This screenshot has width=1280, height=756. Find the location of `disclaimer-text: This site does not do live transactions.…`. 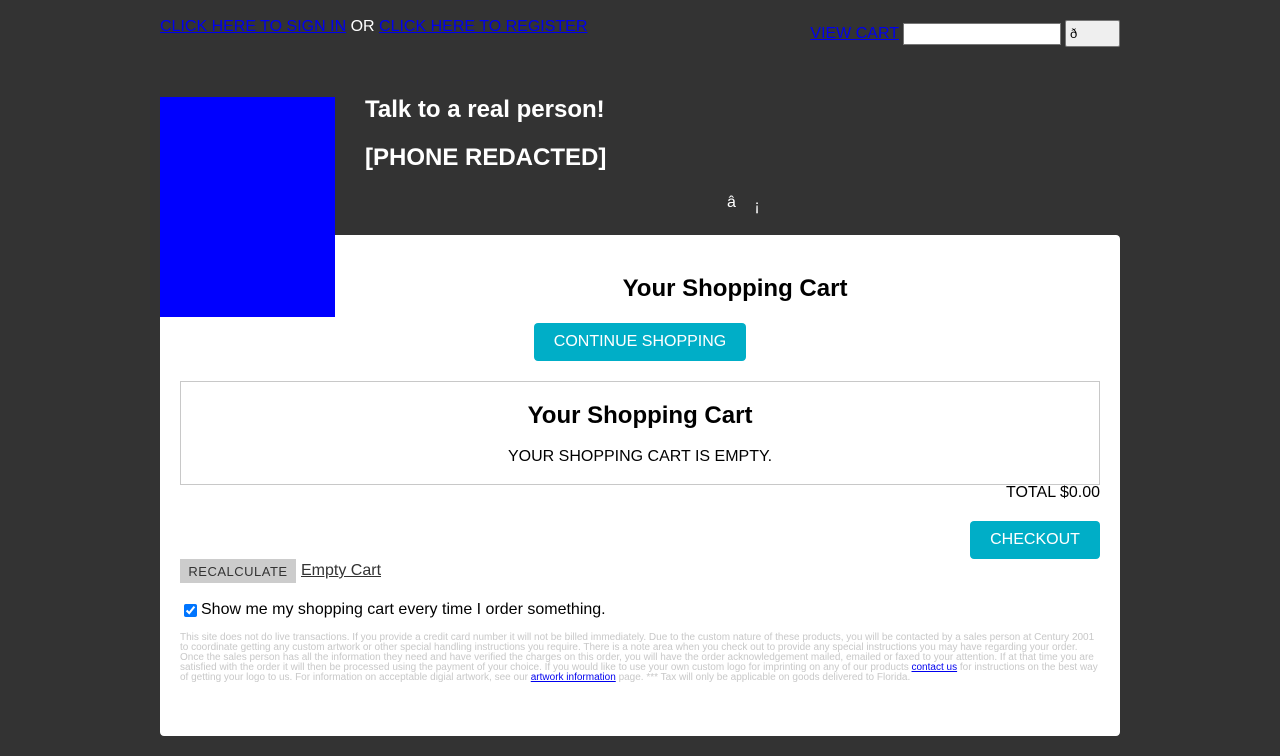

disclaimer-text: This site does not do live transactions.… is located at coordinates (640, 658).